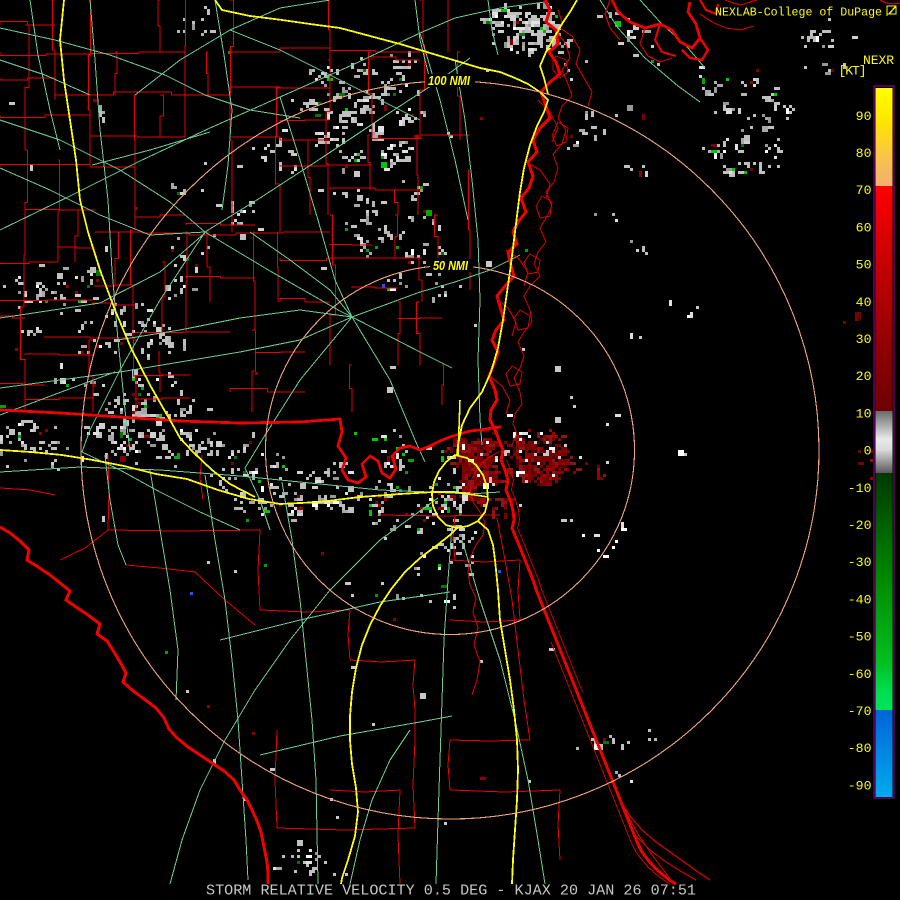 The width and height of the screenshot is (900, 900). Describe the element at coordinates (864, 153) in the screenshot. I see `svg-text: 80` at that location.